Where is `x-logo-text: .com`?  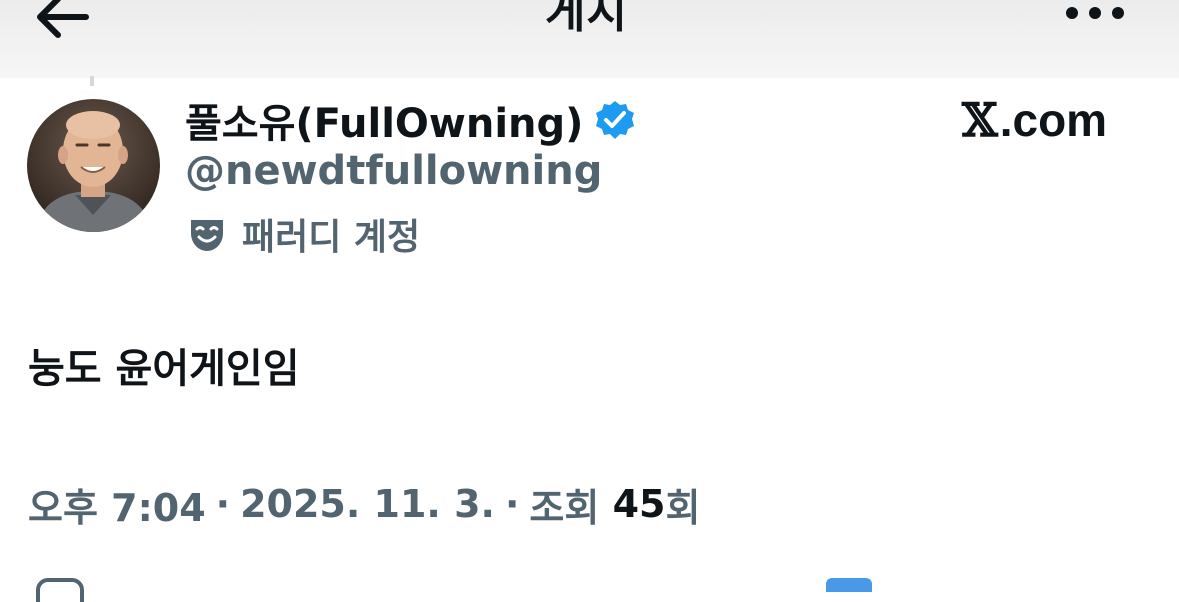 x-logo-text: .com is located at coordinates (1053, 120).